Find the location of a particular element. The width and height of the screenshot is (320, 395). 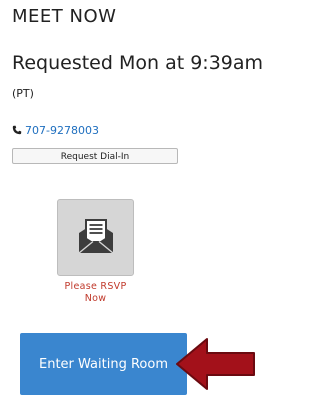

pointer-arrow-icon is located at coordinates (215, 364).